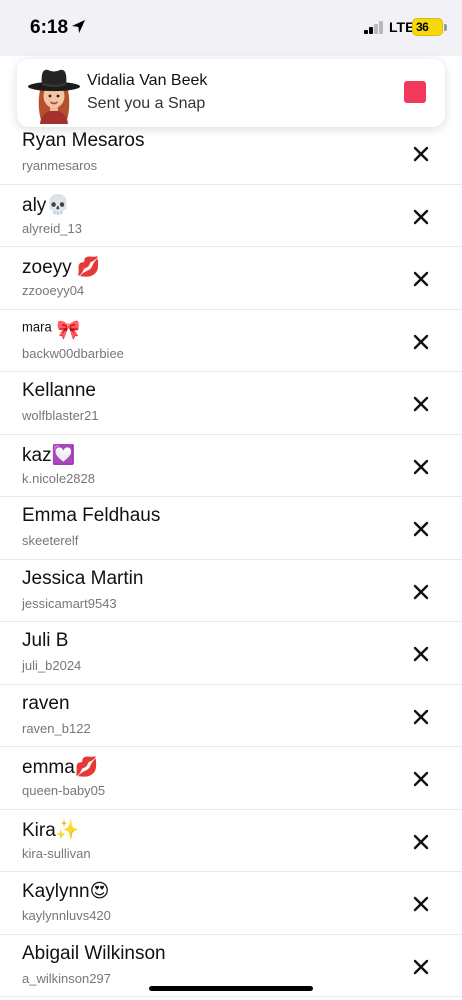 The width and height of the screenshot is (462, 1000). I want to click on friend-display-name: aly💀, so click(46, 205).